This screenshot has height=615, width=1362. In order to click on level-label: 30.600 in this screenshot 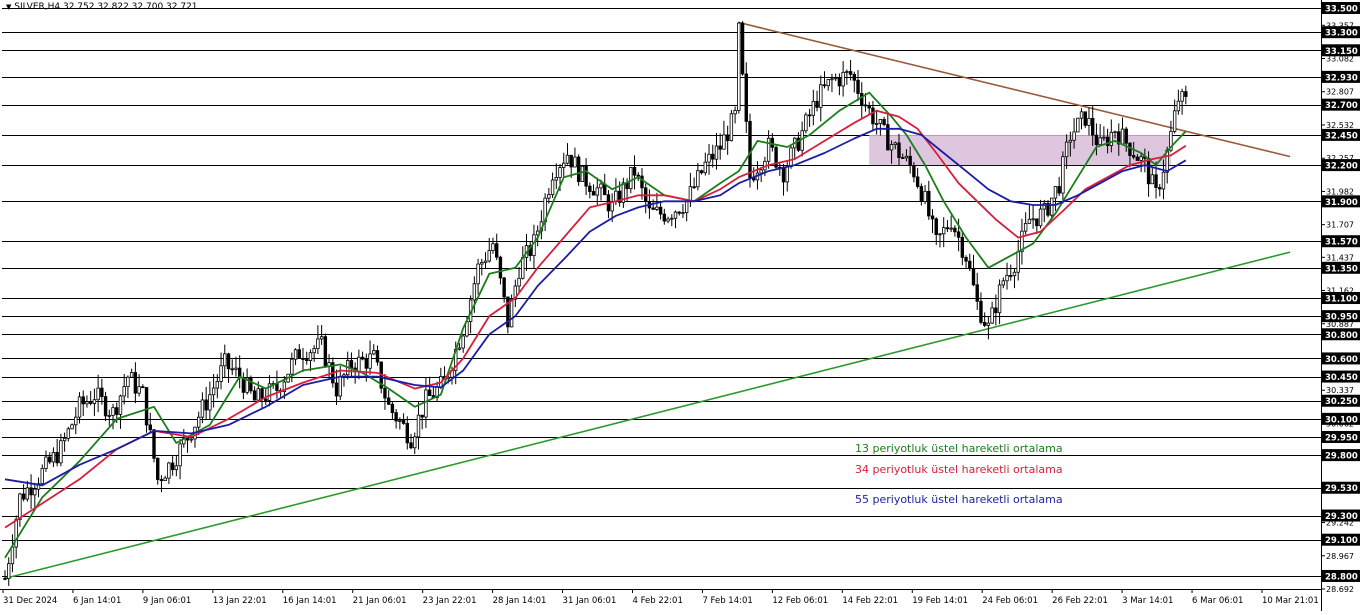, I will do `click(1341, 360)`.